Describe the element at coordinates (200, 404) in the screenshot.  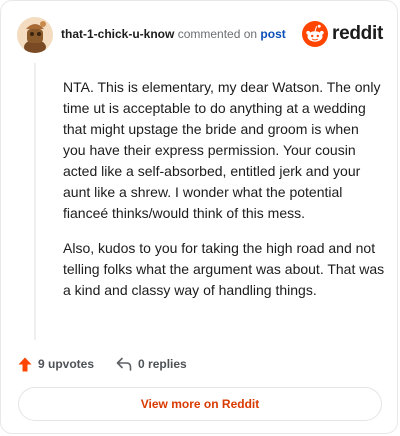
I see `view-more-button: View more on Reddit` at that location.